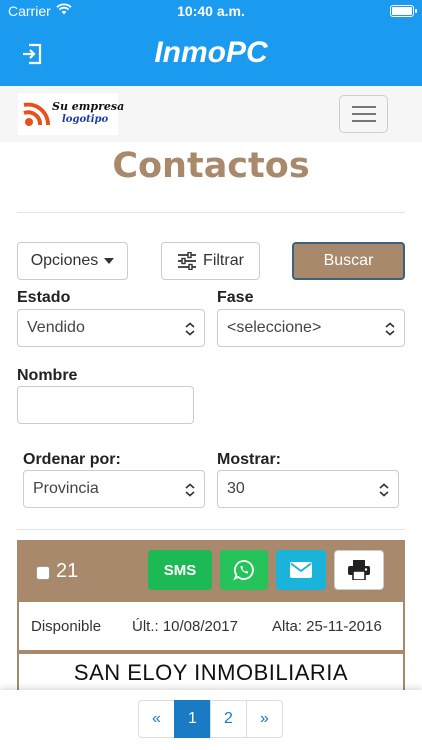  Describe the element at coordinates (37, 114) in the screenshot. I see `wifi-logo-icon` at that location.